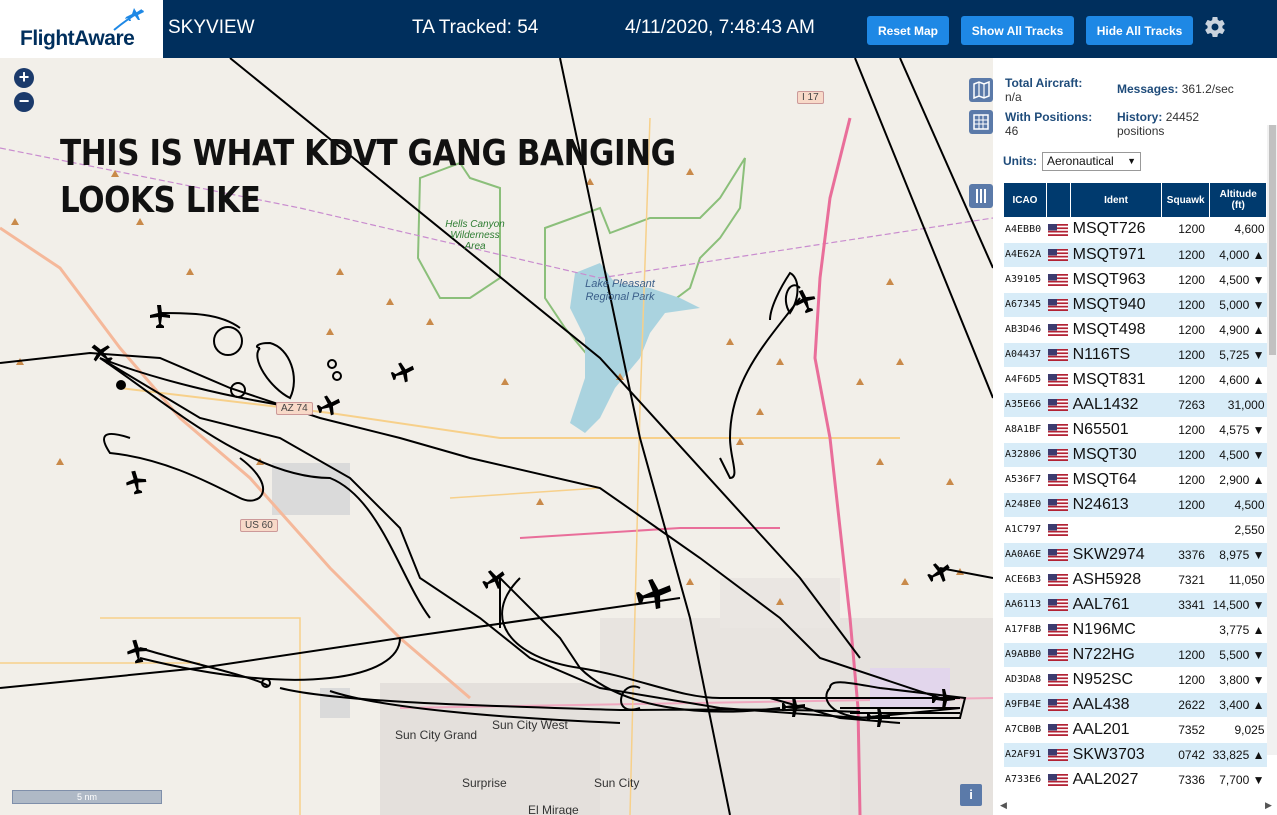 This screenshot has width=1277, height=815. What do you see at coordinates (1135, 655) in the screenshot?
I see `table-row: A9ABB0 N722HG 1200 5,500 ▼` at bounding box center [1135, 655].